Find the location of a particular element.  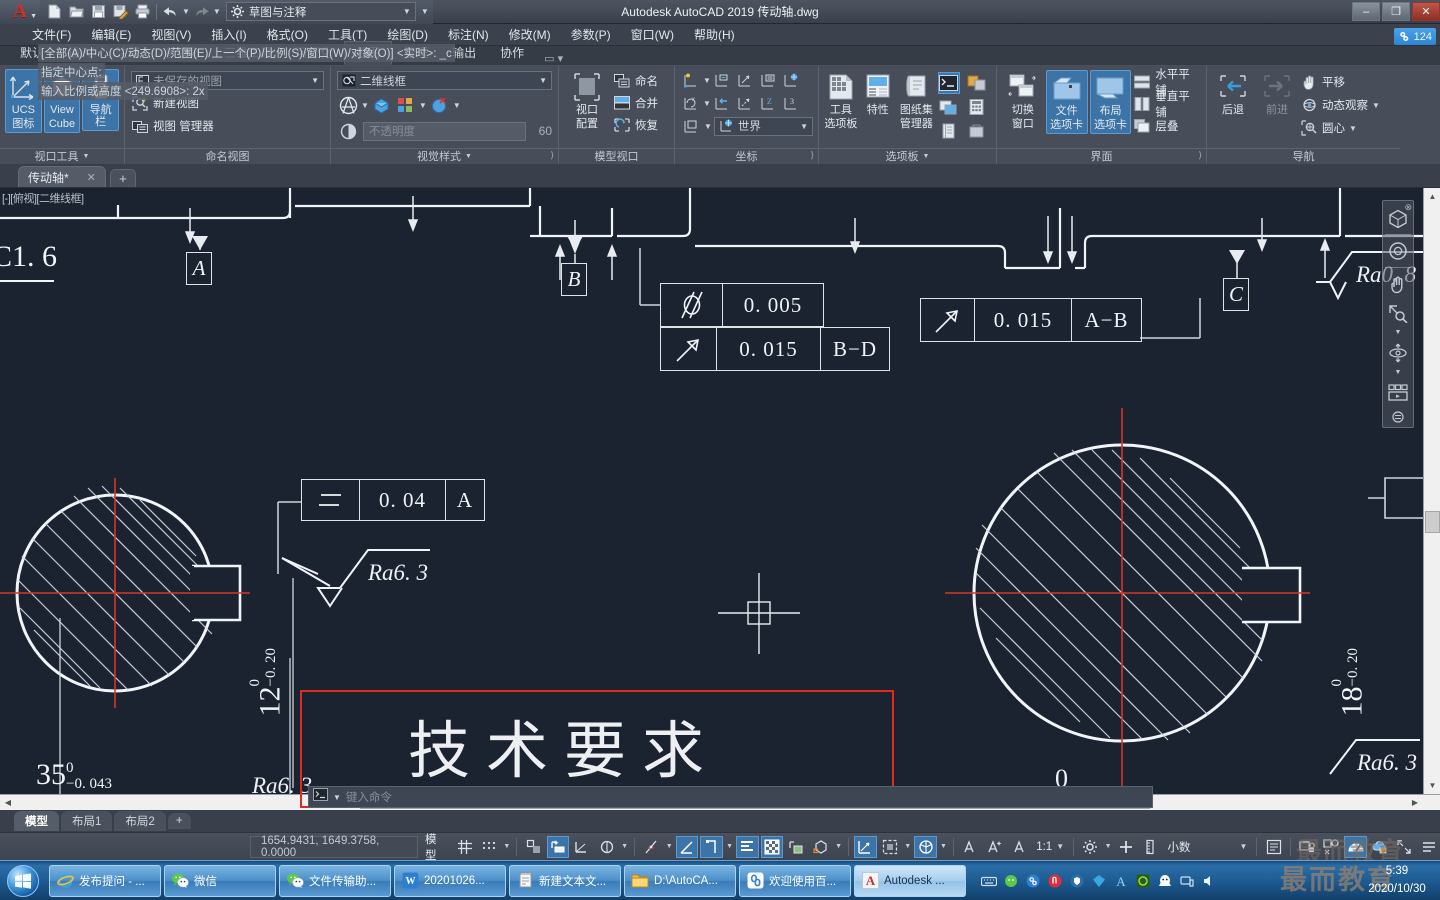

ucs-named-icon is located at coordinates (691, 80).